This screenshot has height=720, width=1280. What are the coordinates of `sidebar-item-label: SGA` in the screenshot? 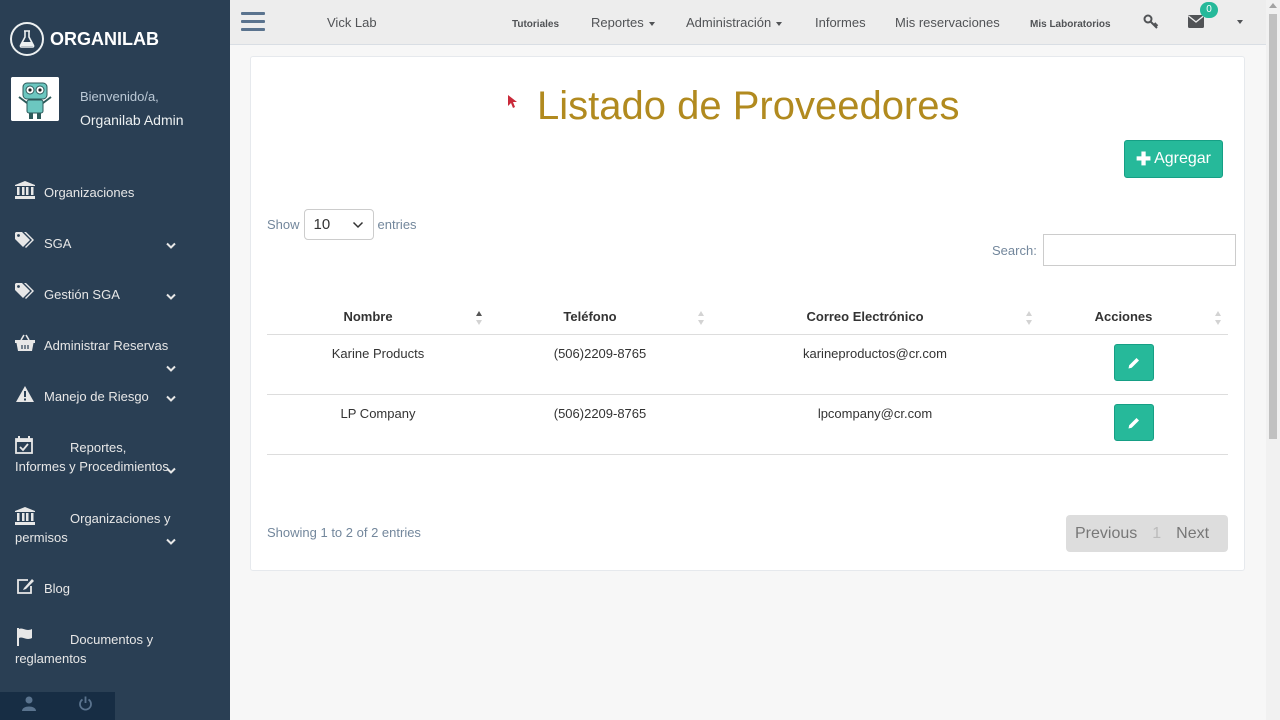 It's located at (58, 243).